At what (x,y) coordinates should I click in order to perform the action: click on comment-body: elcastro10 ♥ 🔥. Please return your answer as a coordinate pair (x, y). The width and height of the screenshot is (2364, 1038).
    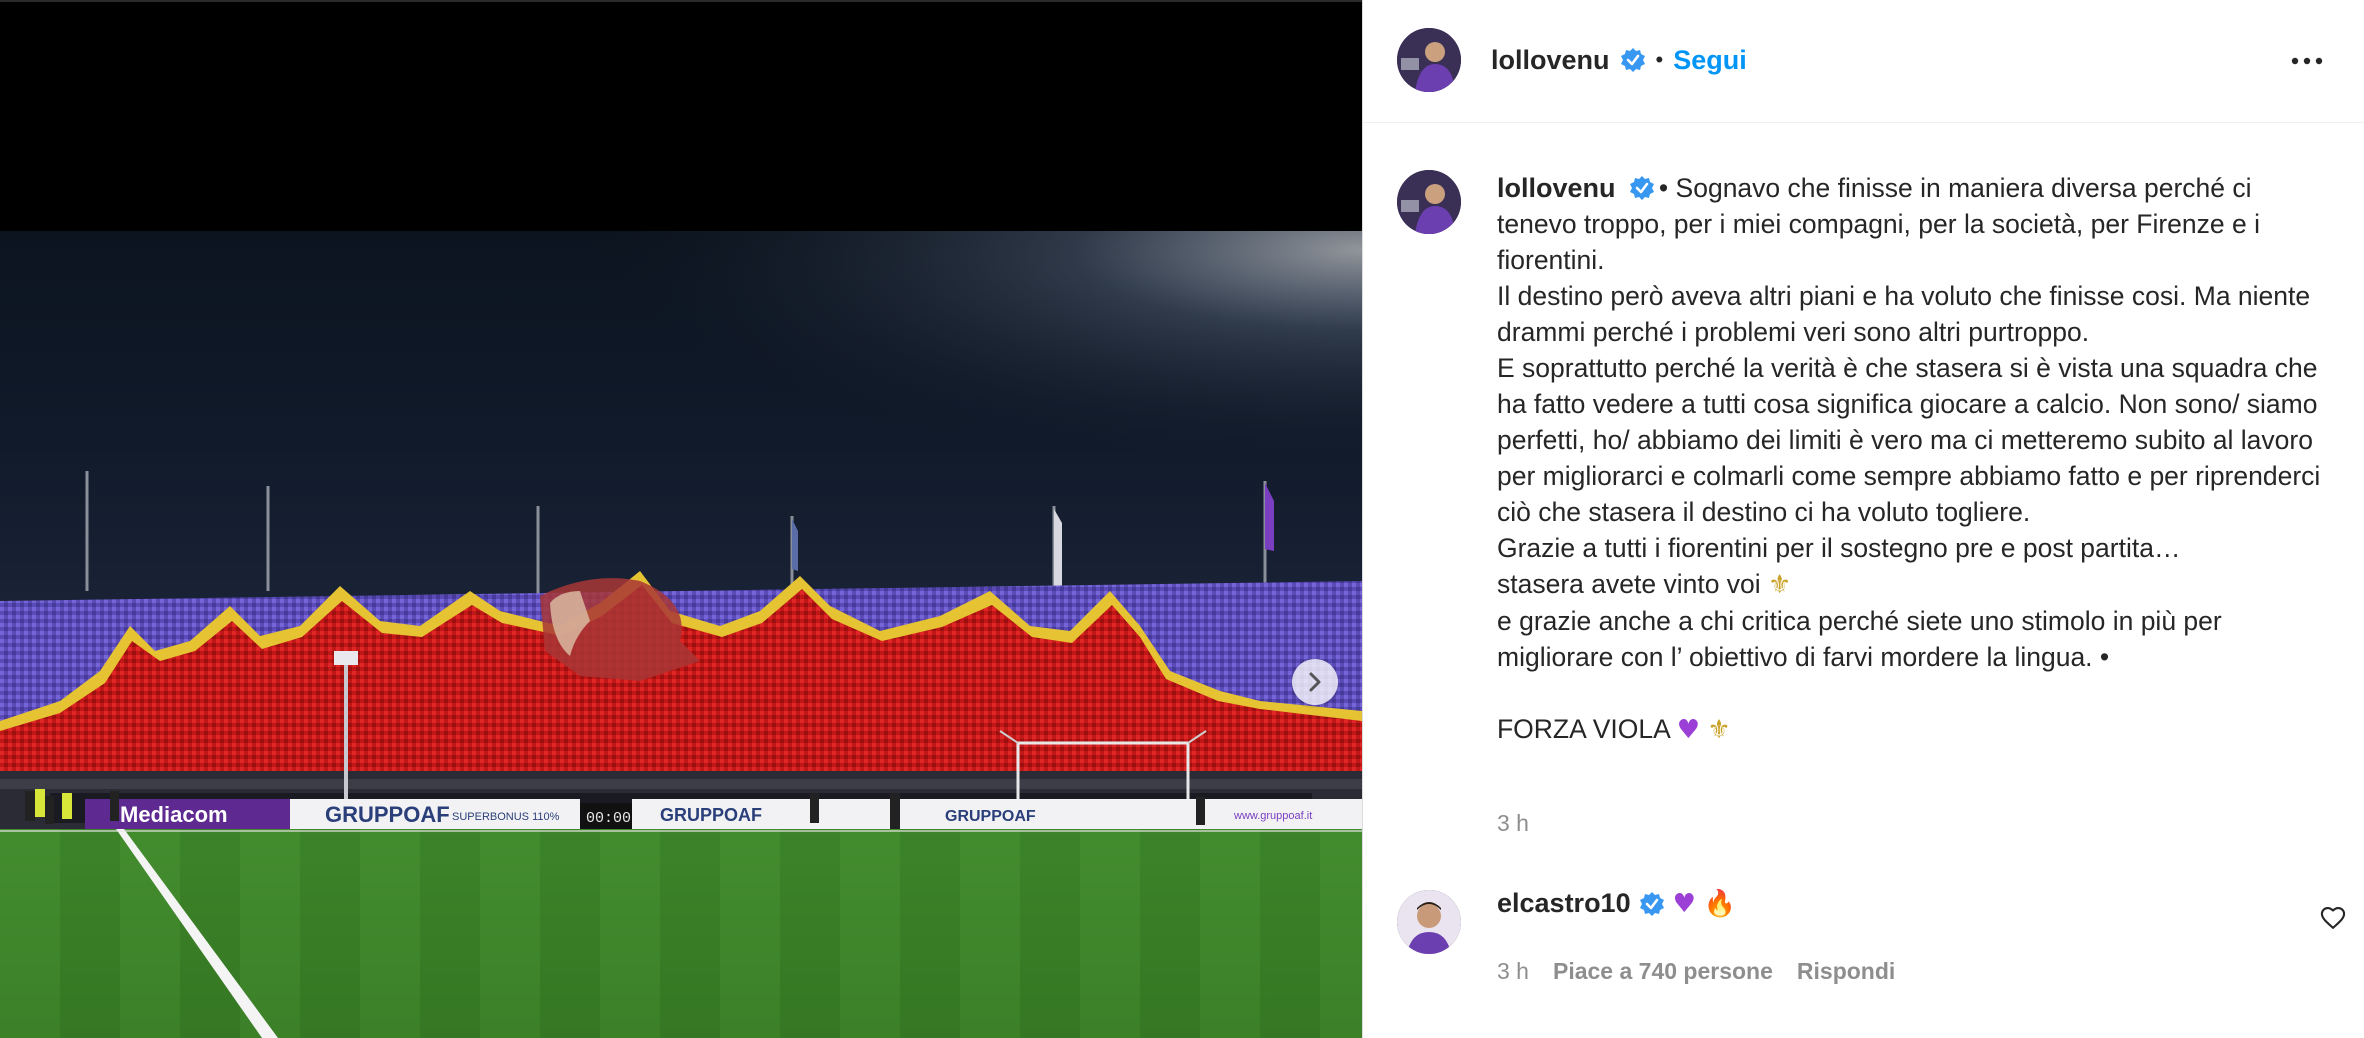
    Looking at the image, I should click on (1616, 903).